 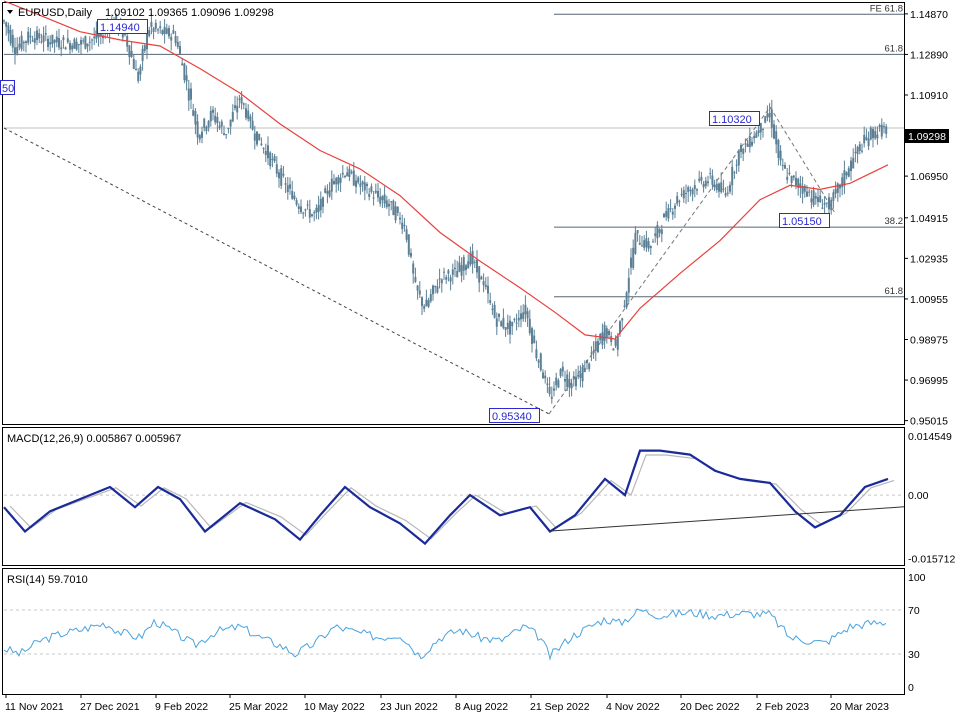 What do you see at coordinates (917, 633) in the screenshot?
I see `rsi-axis: 100 70 30 0` at bounding box center [917, 633].